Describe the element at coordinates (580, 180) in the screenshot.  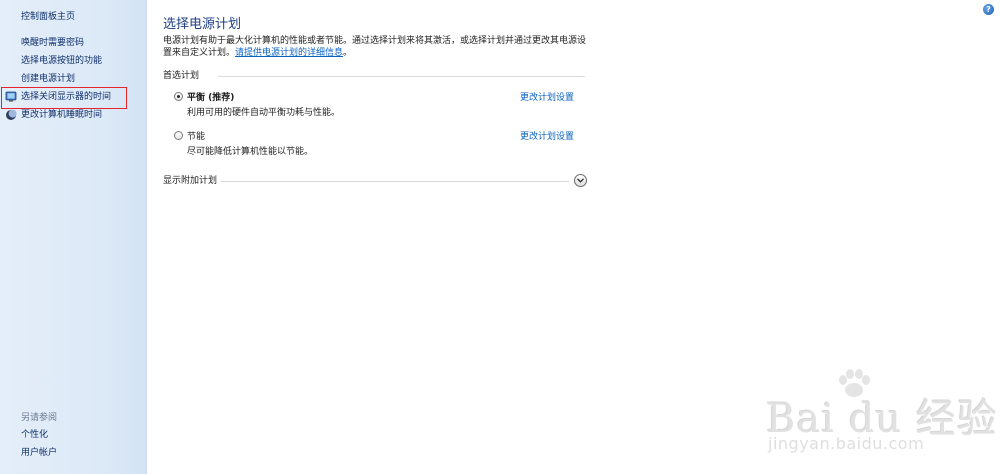
I see `expand-chevron-icon` at that location.